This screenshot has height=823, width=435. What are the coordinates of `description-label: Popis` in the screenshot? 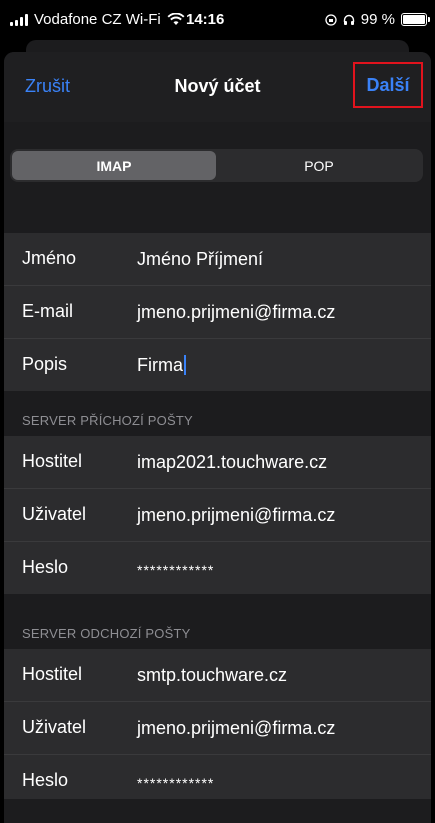 It's located at (45, 364).